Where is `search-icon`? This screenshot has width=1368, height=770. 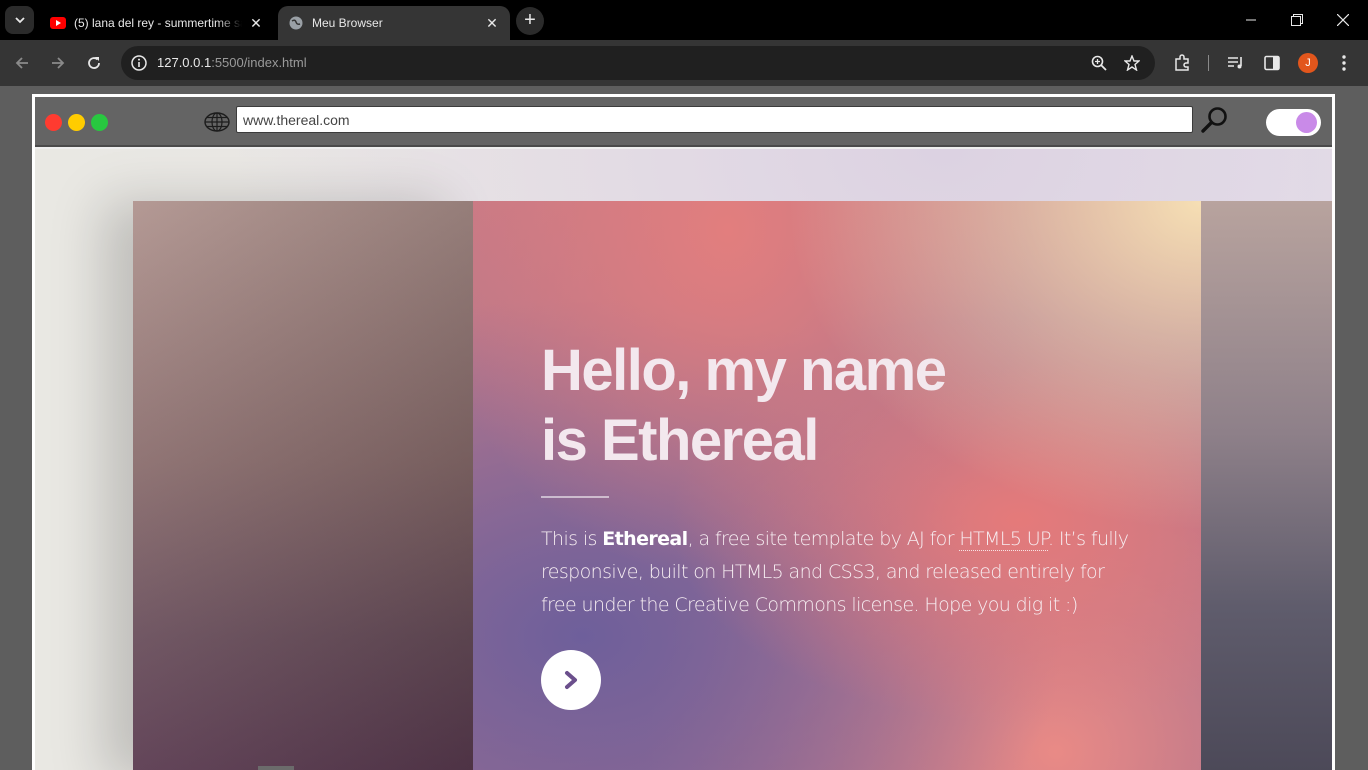
search-icon is located at coordinates (1215, 120).